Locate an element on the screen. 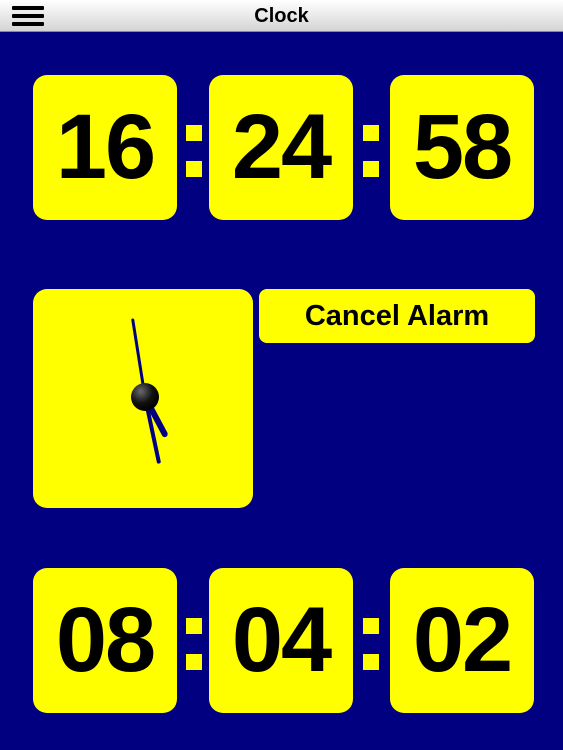 The width and height of the screenshot is (563, 750). countdown-minutes: 04 is located at coordinates (281, 640).